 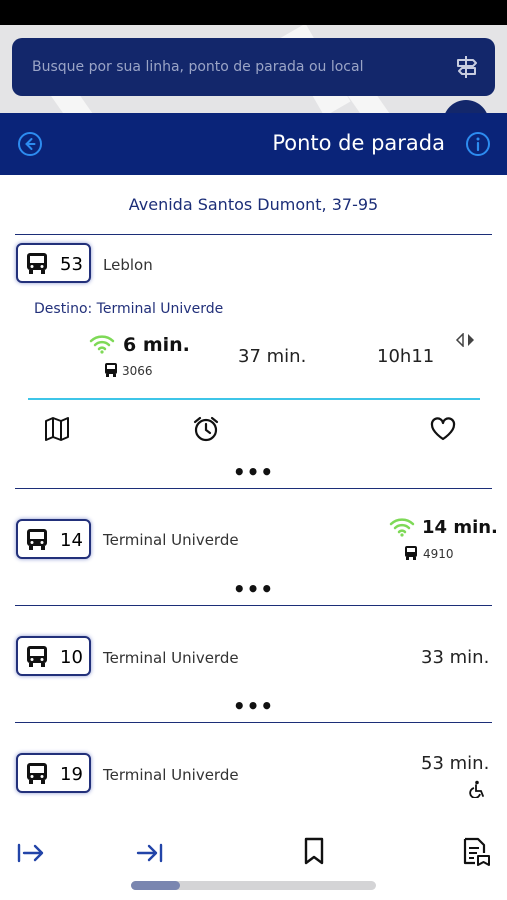 I want to click on heart-icon, so click(x=443, y=429).